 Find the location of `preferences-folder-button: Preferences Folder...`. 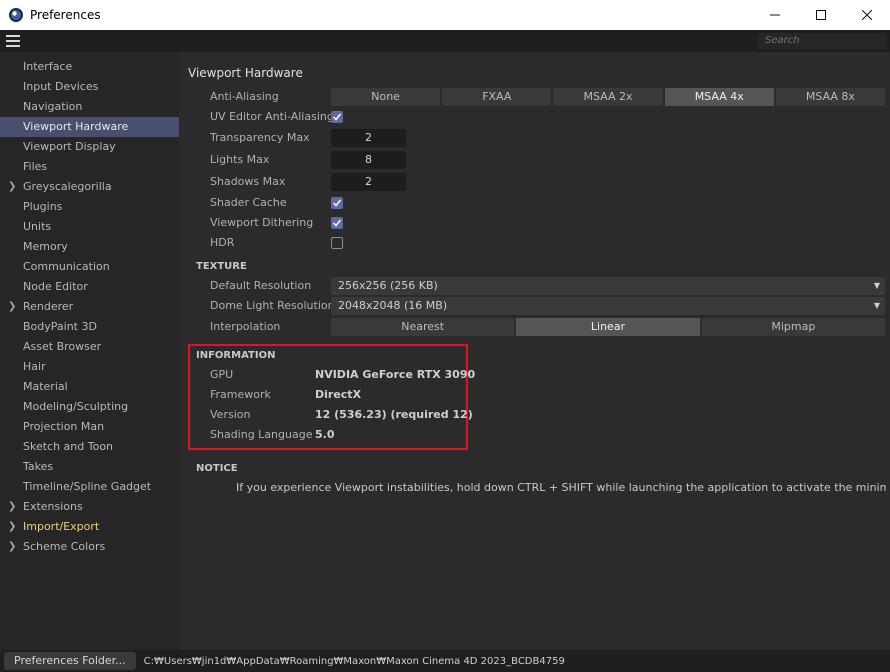

preferences-folder-button: Preferences Folder... is located at coordinates (70, 661).